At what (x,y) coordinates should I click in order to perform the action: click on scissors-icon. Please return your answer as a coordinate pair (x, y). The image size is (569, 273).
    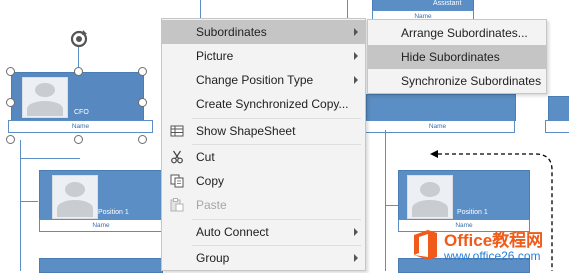
    Looking at the image, I should click on (177, 157).